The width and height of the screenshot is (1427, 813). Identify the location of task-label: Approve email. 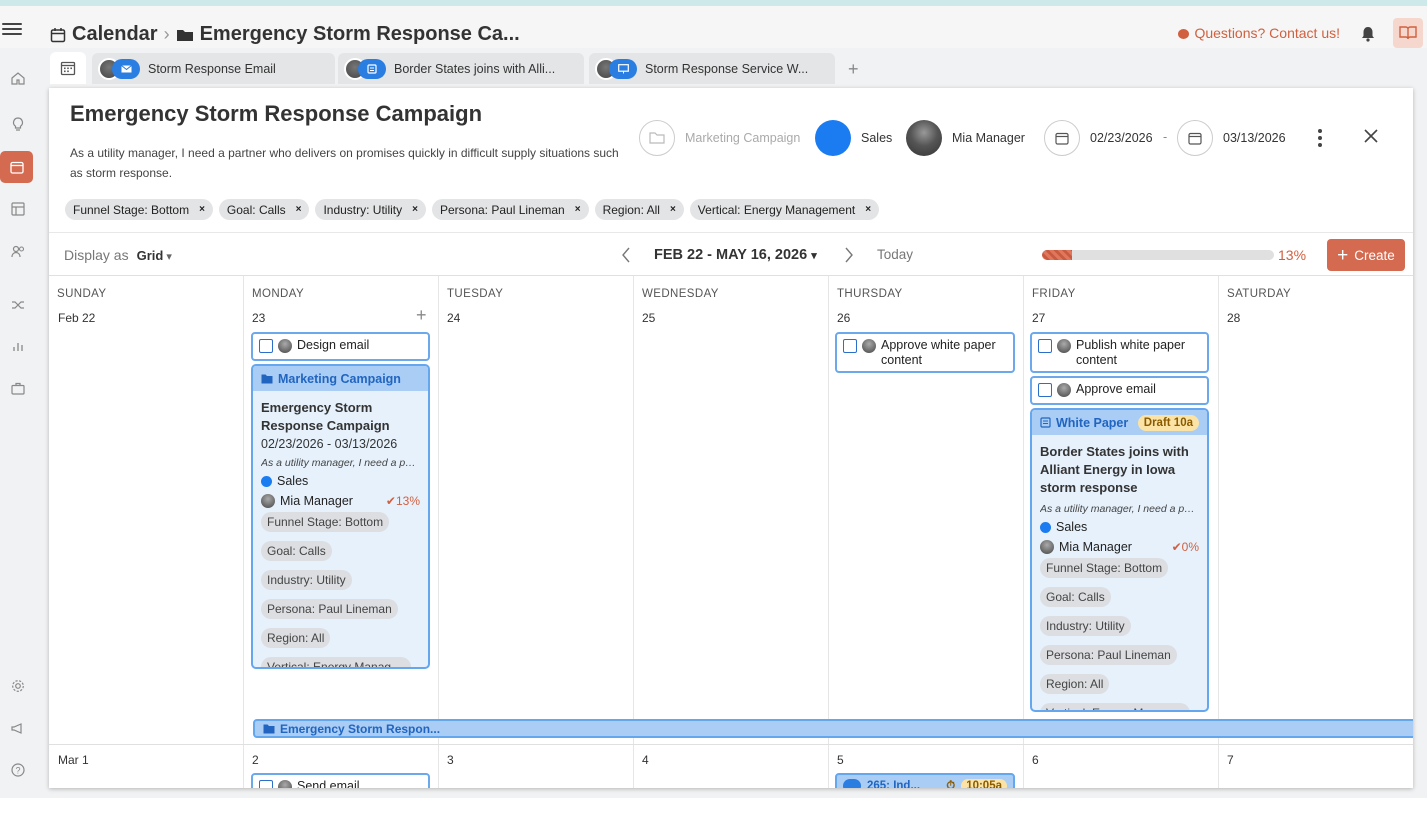
(1116, 389).